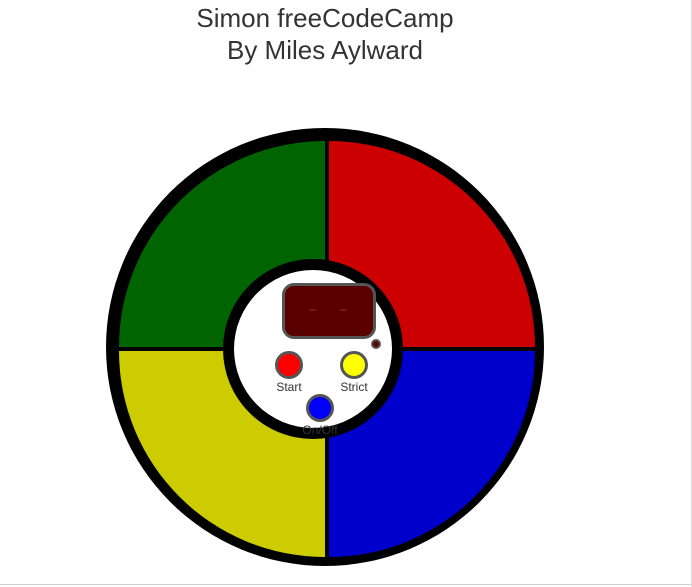 This screenshot has width=692, height=587. What do you see at coordinates (289, 387) in the screenshot?
I see `start-label: Start` at bounding box center [289, 387].